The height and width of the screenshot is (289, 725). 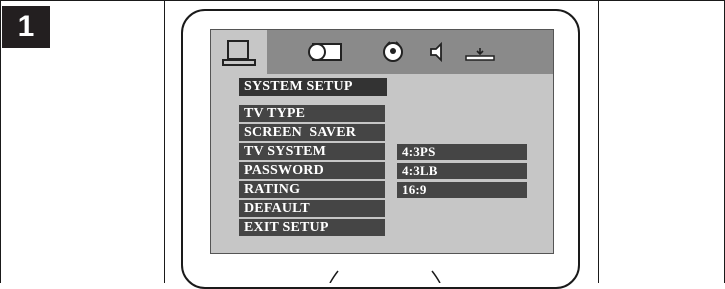 I want to click on system-setup-icon, so click(x=239, y=53).